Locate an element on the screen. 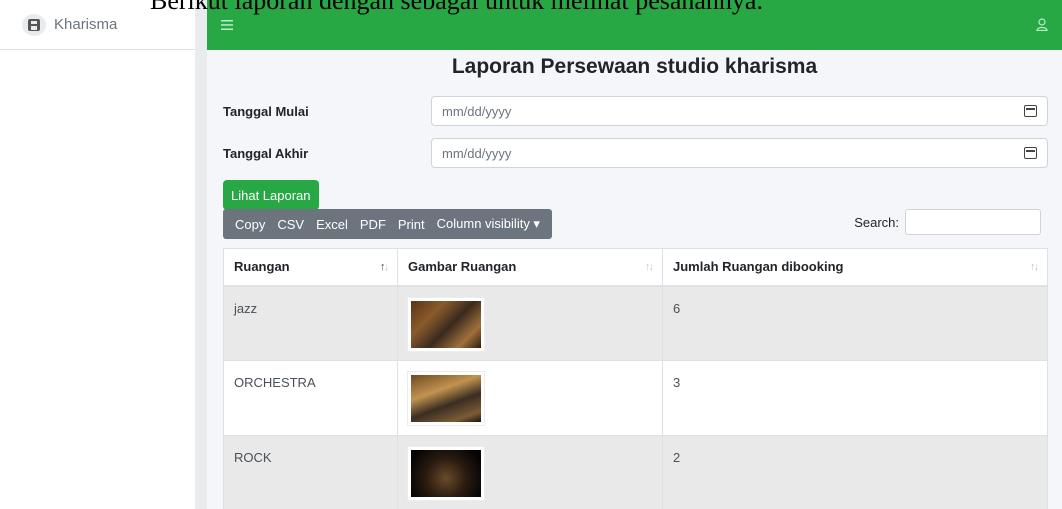 The width and height of the screenshot is (1062, 509). column-header-label: Ruangan is located at coordinates (262, 267).